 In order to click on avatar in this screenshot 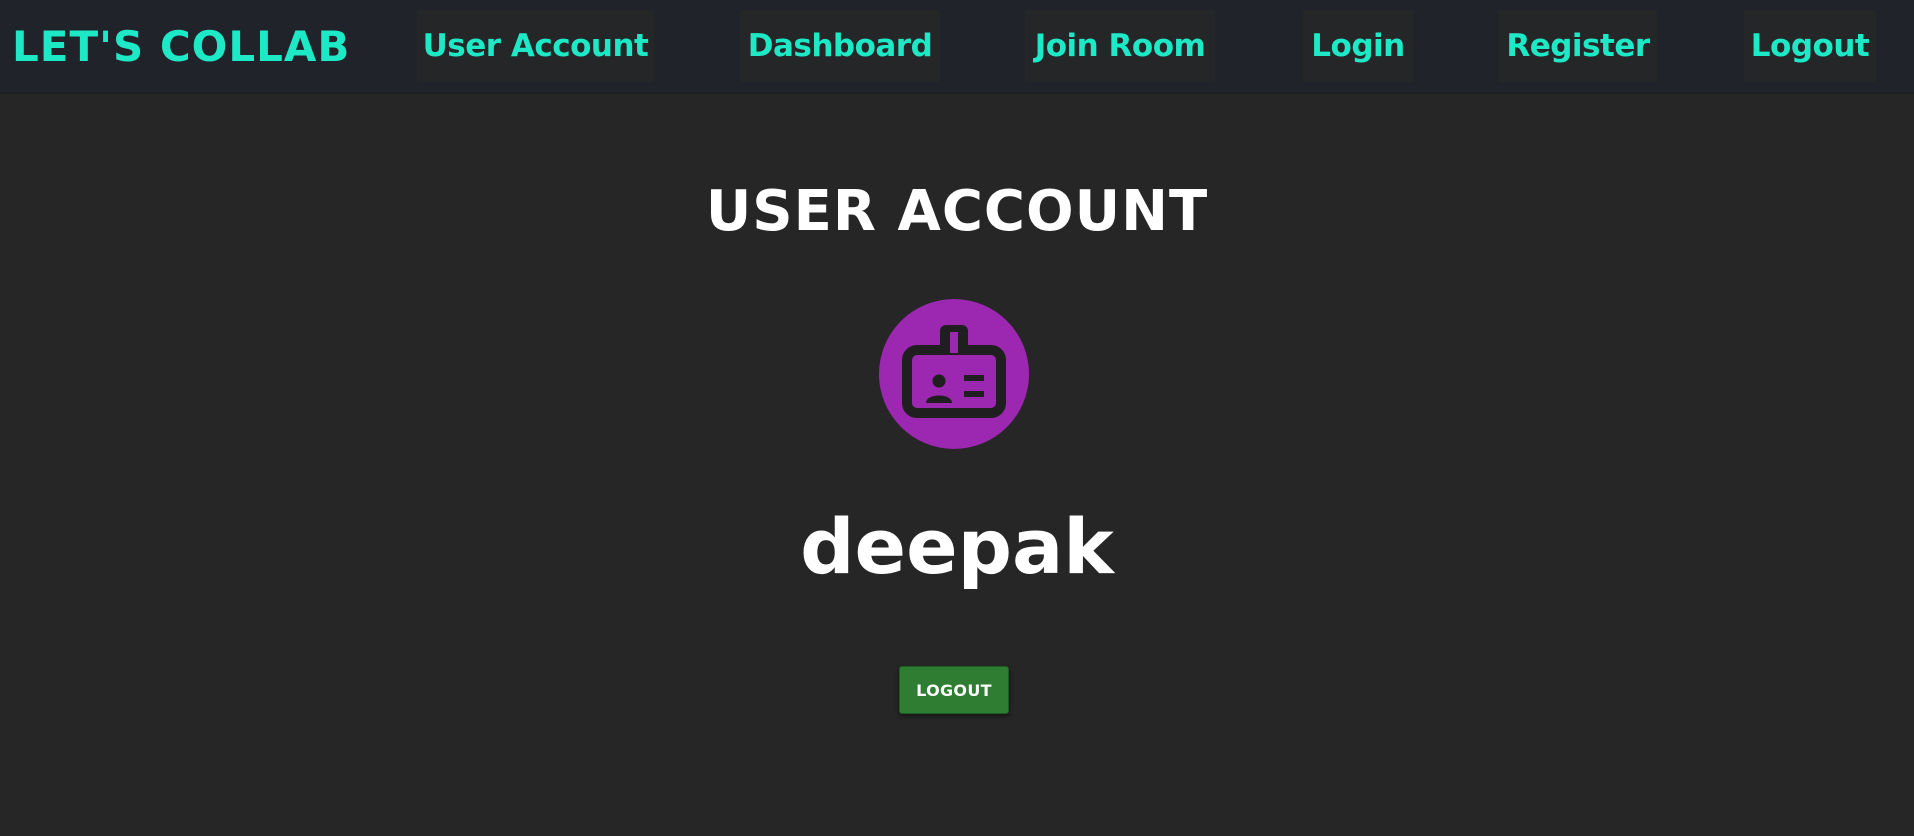, I will do `click(954, 374)`.